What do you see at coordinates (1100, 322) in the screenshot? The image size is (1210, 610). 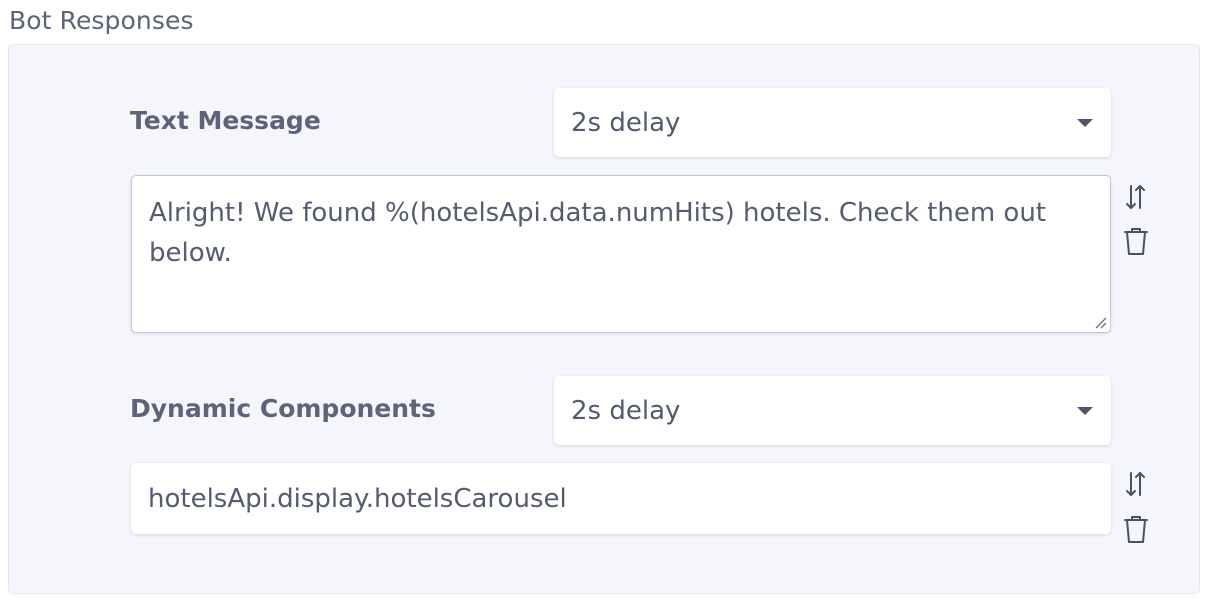 I see `resize-handle-icon` at bounding box center [1100, 322].